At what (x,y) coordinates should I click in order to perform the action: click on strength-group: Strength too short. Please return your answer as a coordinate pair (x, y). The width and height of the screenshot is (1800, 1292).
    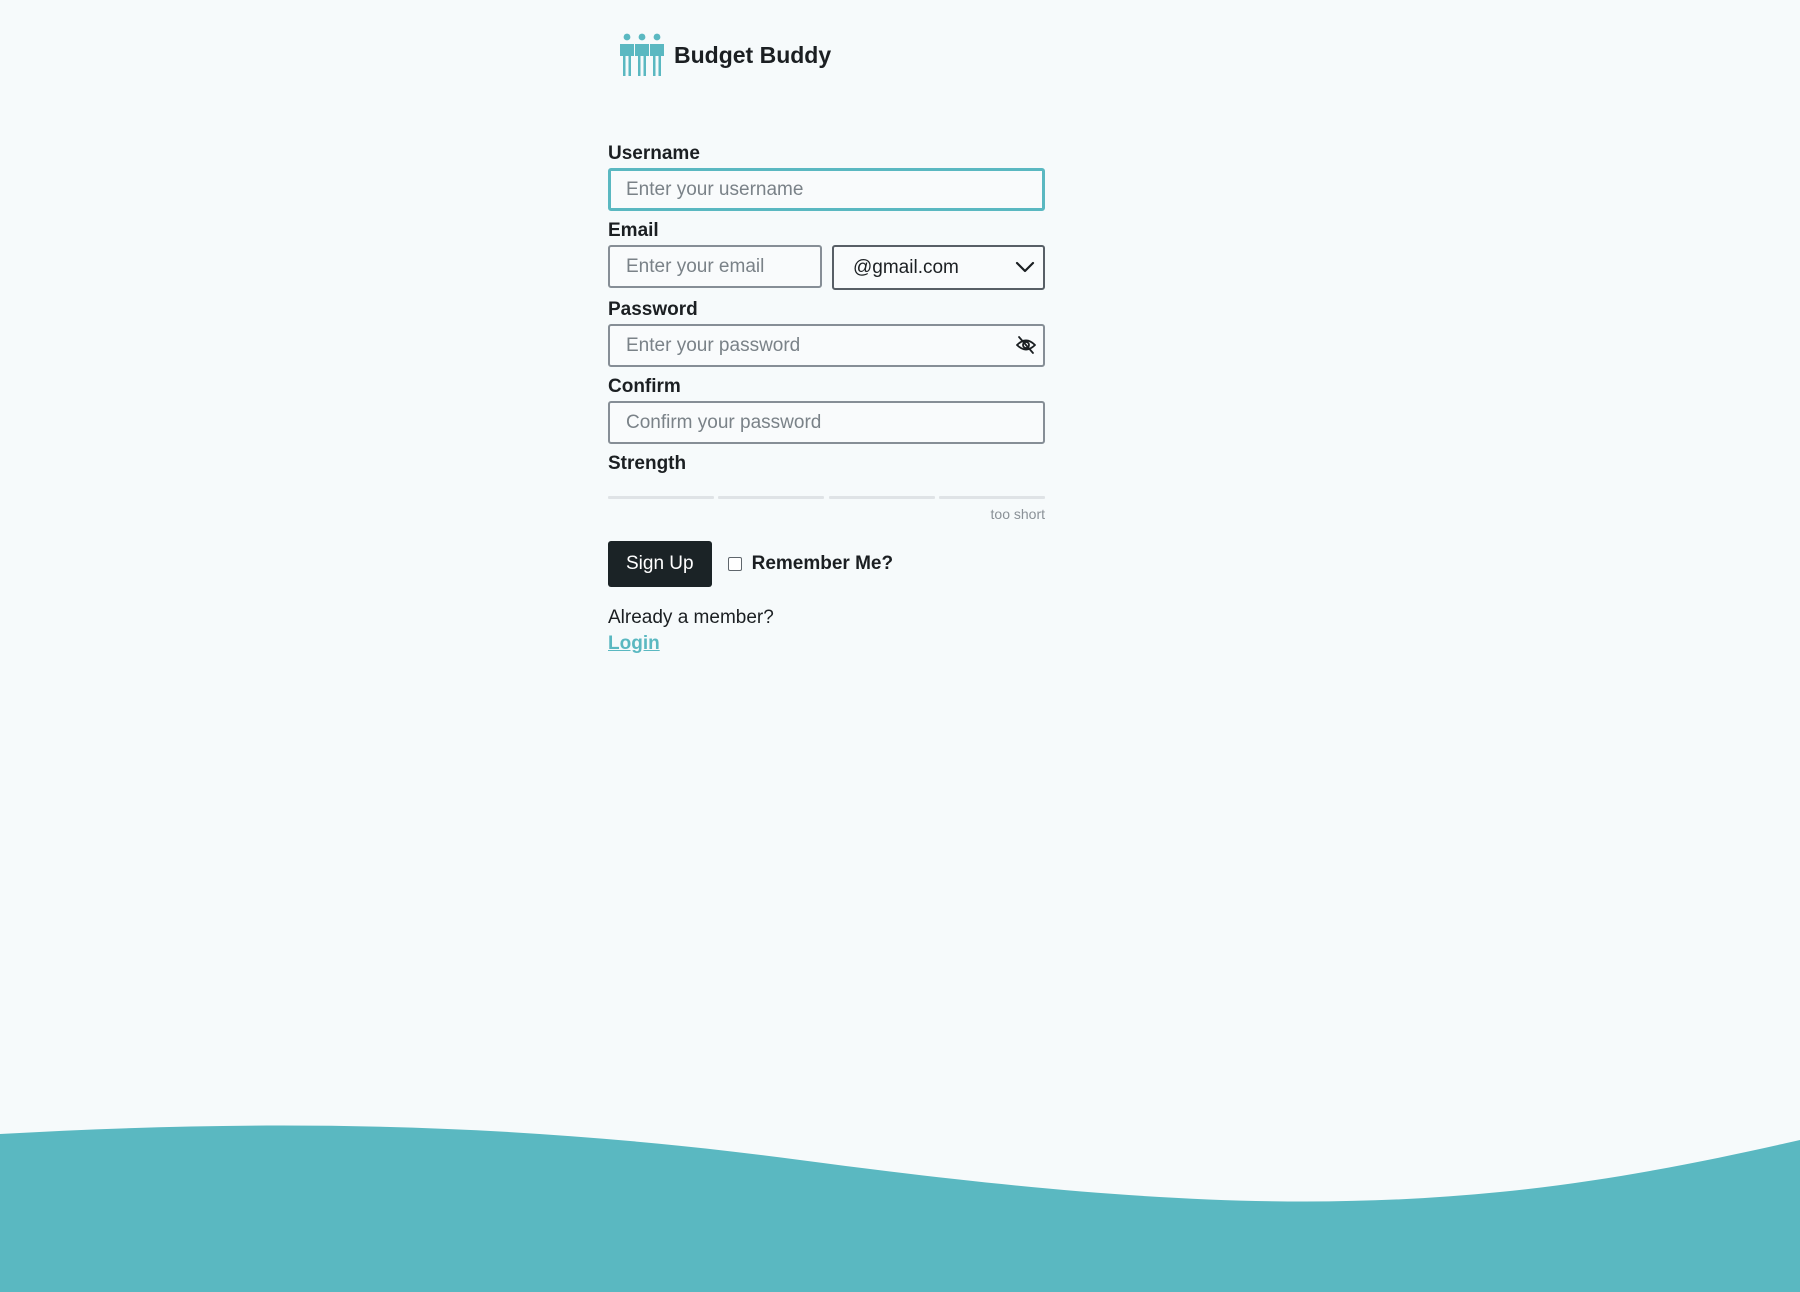
    Looking at the image, I should click on (826, 487).